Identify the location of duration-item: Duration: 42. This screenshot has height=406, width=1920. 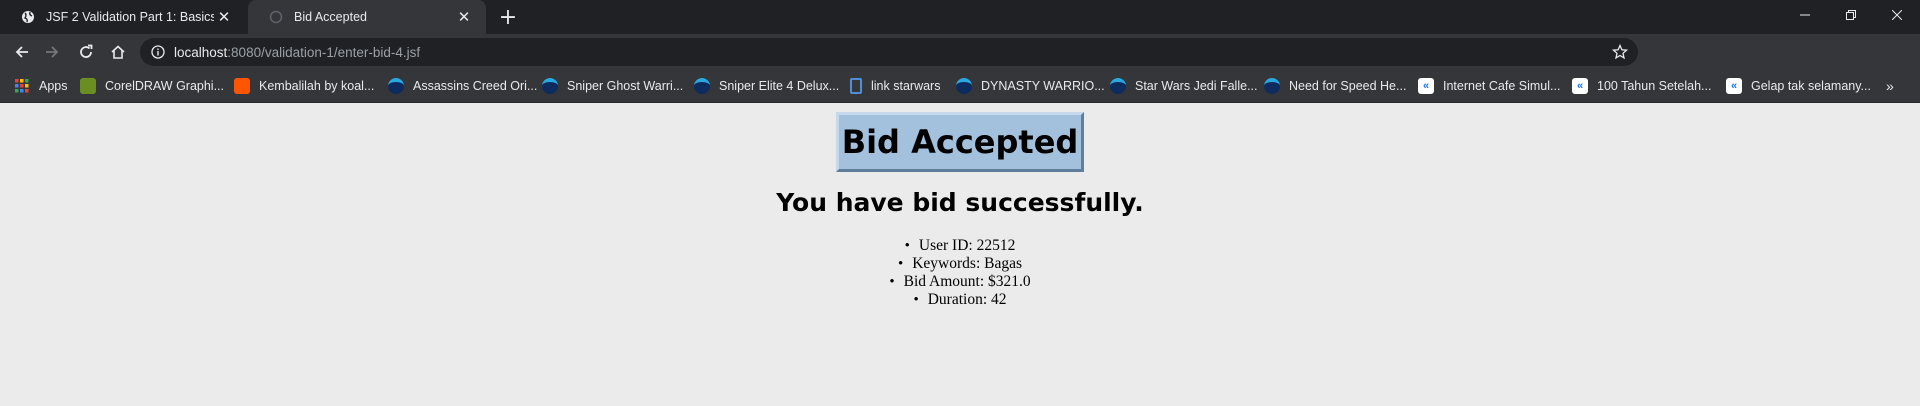
(960, 300).